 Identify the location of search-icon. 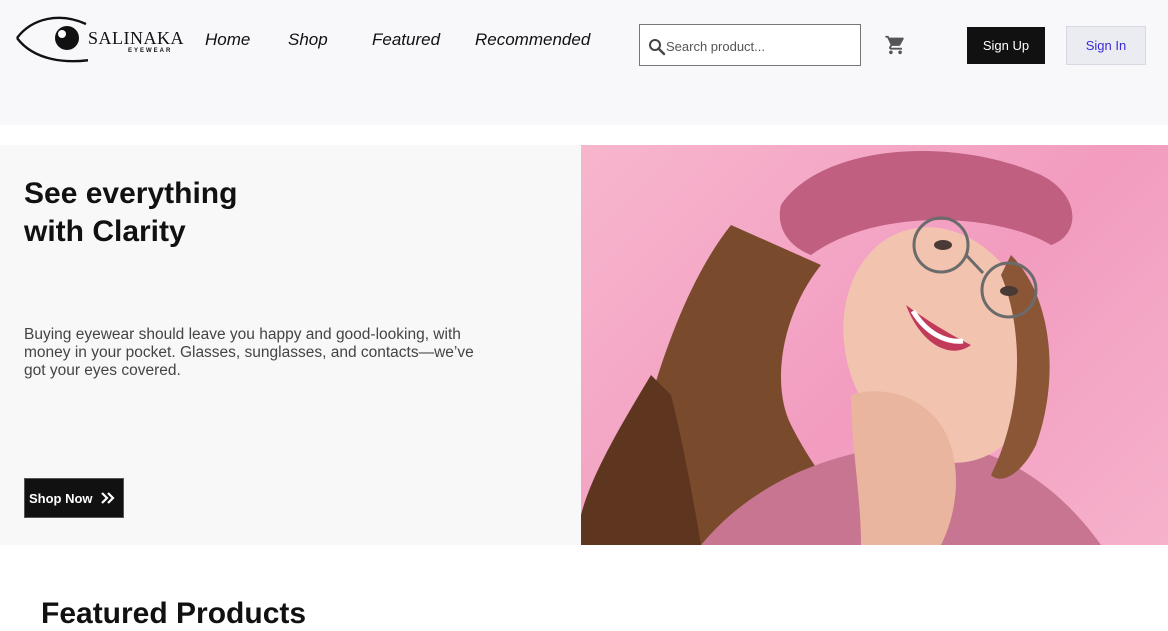
(657, 47).